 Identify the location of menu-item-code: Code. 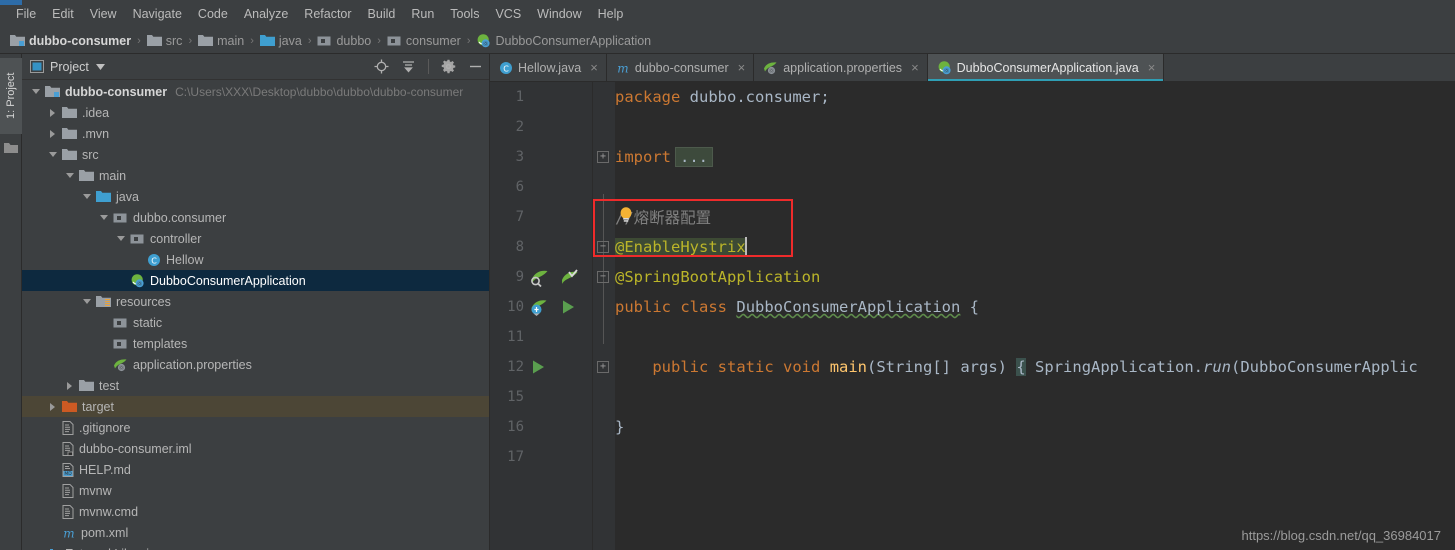
(213, 14).